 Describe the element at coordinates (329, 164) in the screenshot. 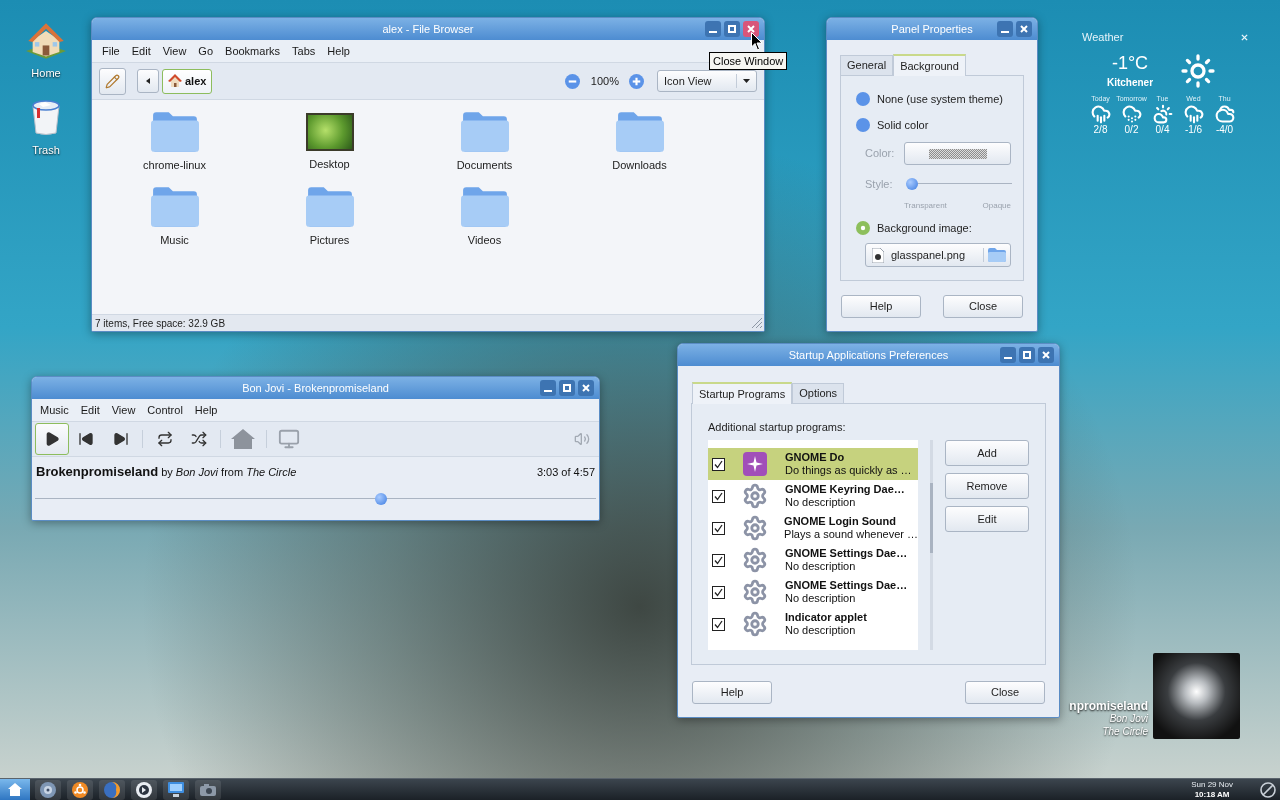

I see `file-label: Desktop` at that location.